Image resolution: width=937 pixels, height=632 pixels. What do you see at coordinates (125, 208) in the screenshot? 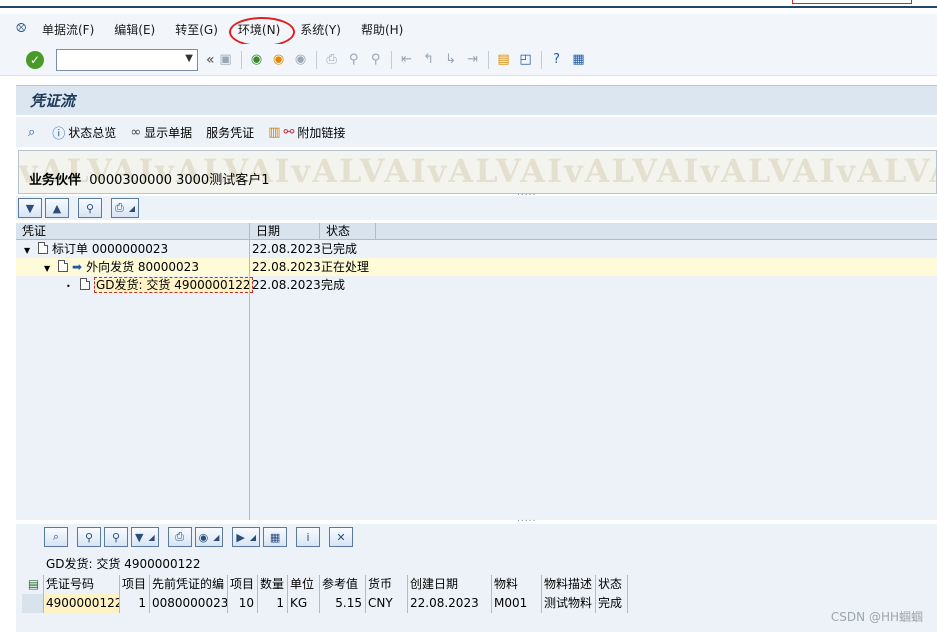
I see `print-tree-button: ⎙ ◢` at bounding box center [125, 208].